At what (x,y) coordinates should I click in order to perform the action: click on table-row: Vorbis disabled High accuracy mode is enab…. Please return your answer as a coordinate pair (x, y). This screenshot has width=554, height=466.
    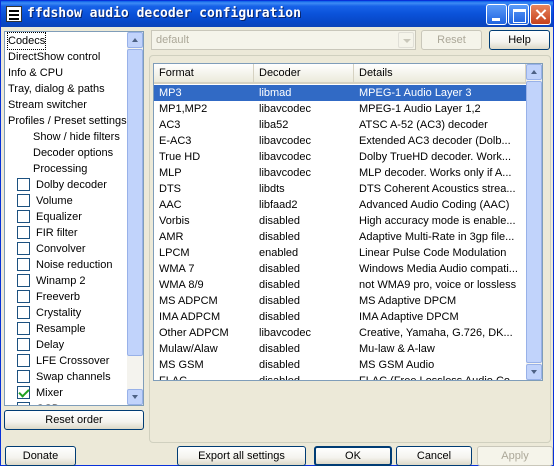
    Looking at the image, I should click on (340, 221).